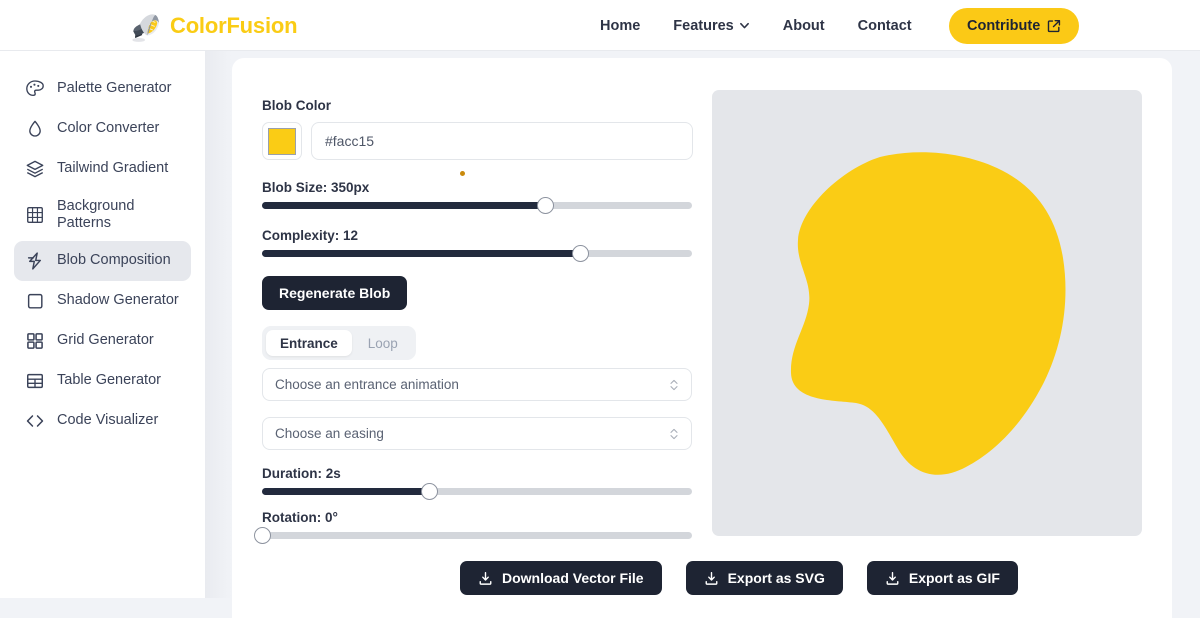 The width and height of the screenshot is (1200, 618). I want to click on regenerate-blob-button: Regenerate Blob, so click(335, 293).